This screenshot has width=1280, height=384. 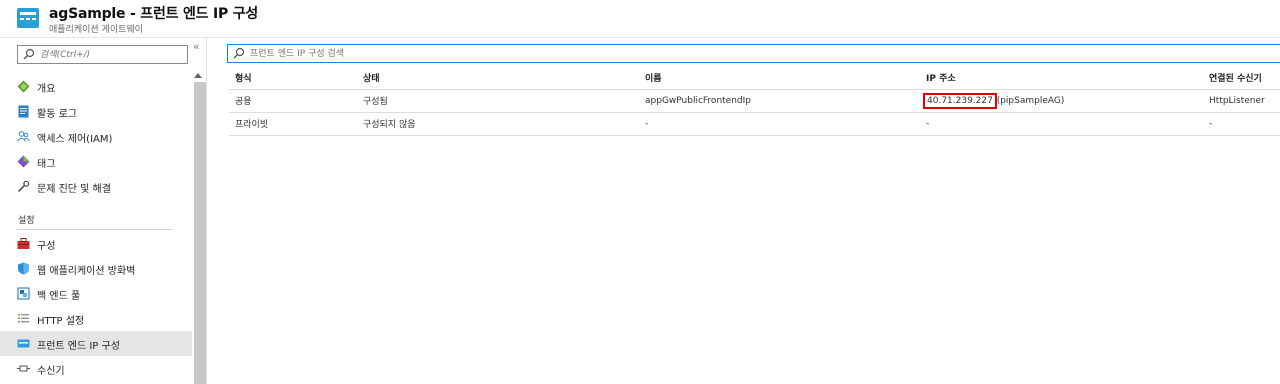 I want to click on sidebar-item-iam: 액세스 제어(IAM), so click(x=96, y=136).